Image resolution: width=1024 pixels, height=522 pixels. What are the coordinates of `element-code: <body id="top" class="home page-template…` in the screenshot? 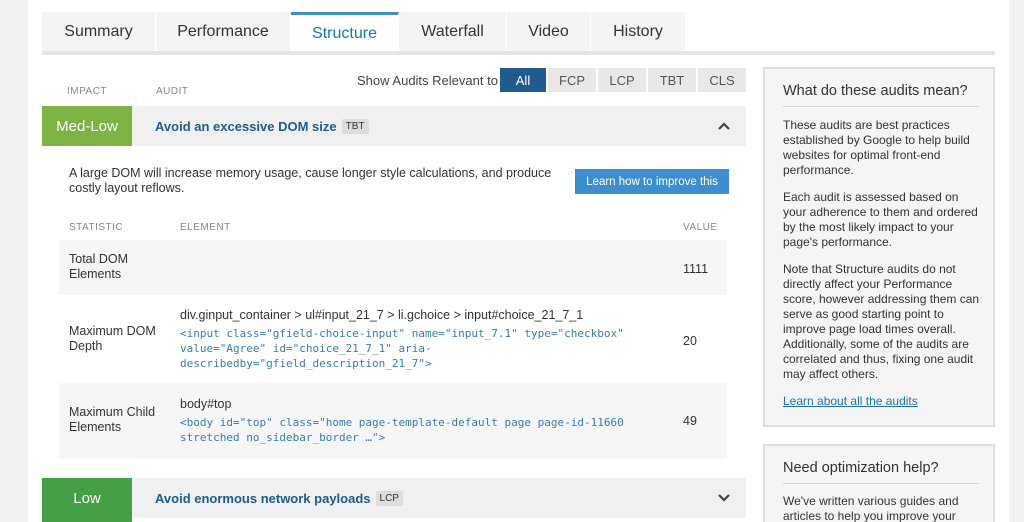 It's located at (402, 430).